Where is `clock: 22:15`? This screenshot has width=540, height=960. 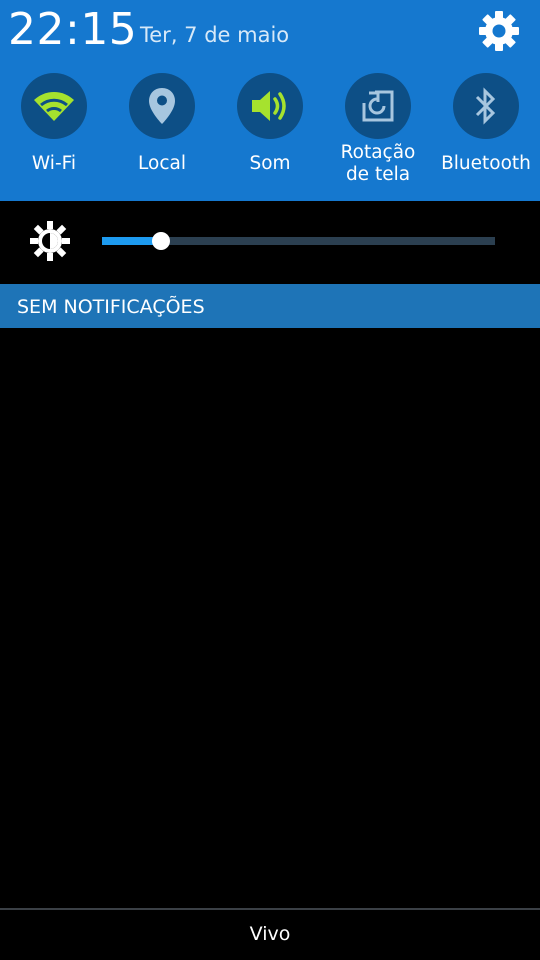
clock: 22:15 is located at coordinates (73, 29).